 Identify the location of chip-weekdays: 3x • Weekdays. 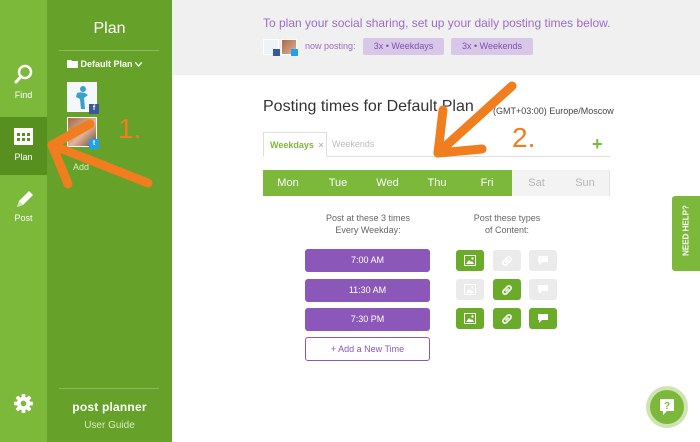
(403, 46).